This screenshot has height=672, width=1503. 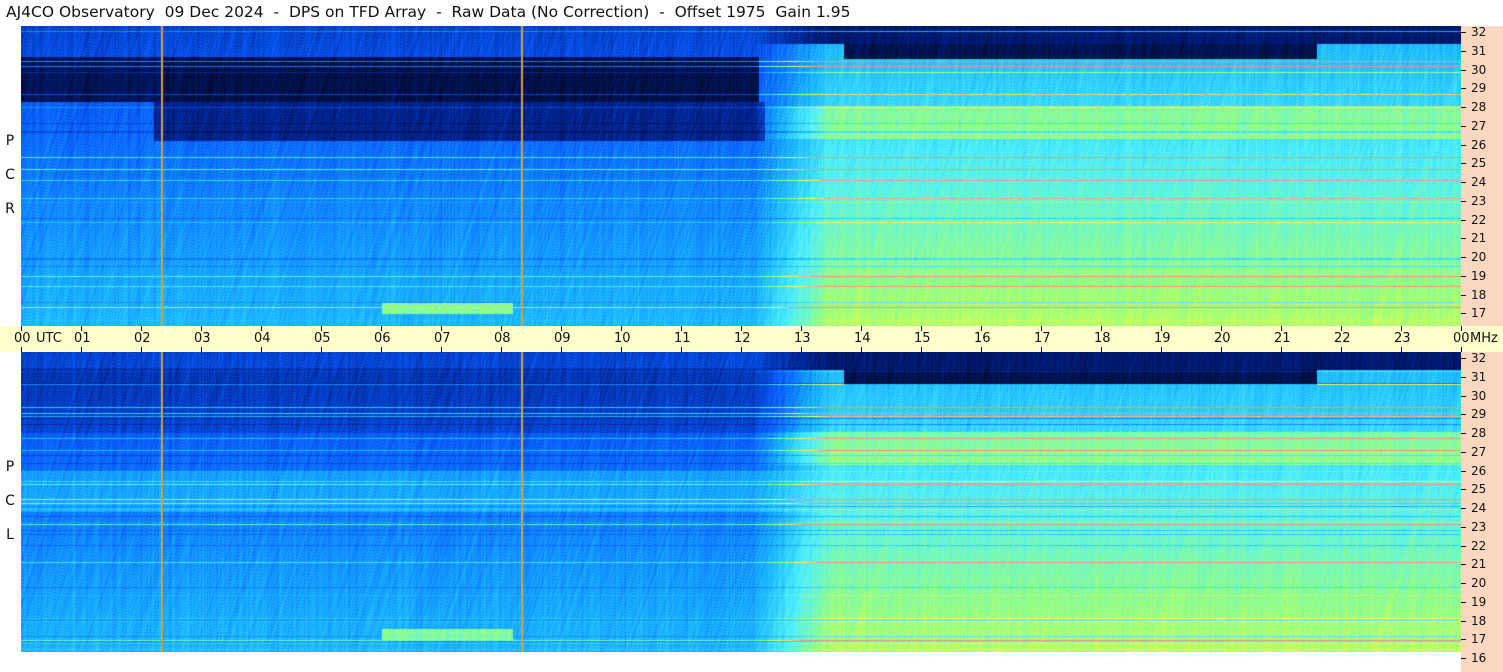 I want to click on time-tick-label: 05, so click(x=322, y=338).